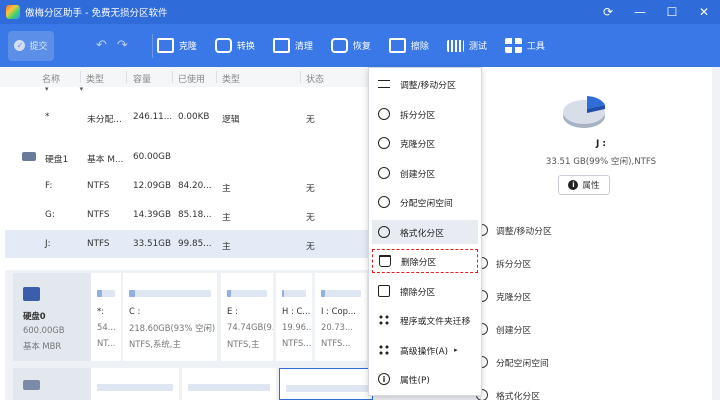  I want to click on toolbar-clean-button: 清理, so click(292, 45).